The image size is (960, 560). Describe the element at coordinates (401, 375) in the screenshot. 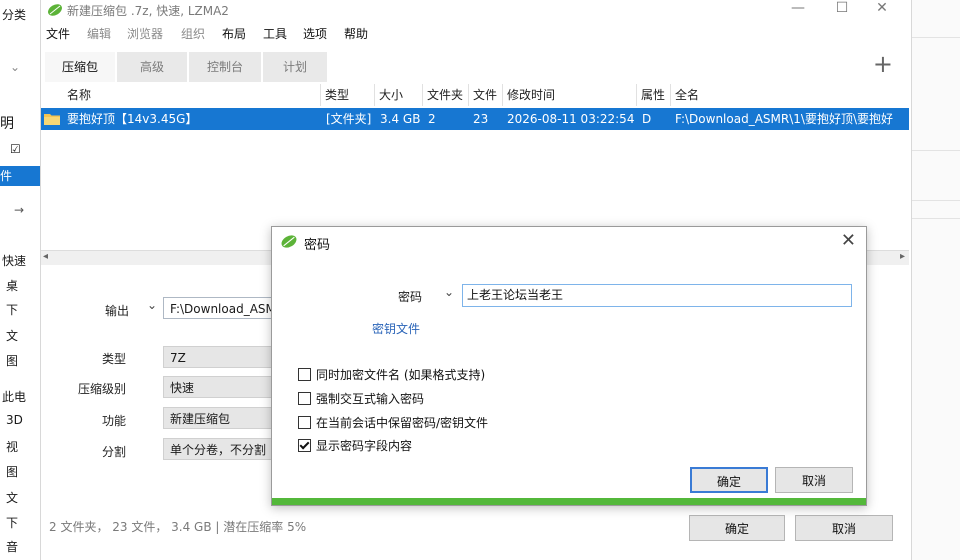

I see `option-label: 同时加密文件名 (如果格式支持)` at that location.